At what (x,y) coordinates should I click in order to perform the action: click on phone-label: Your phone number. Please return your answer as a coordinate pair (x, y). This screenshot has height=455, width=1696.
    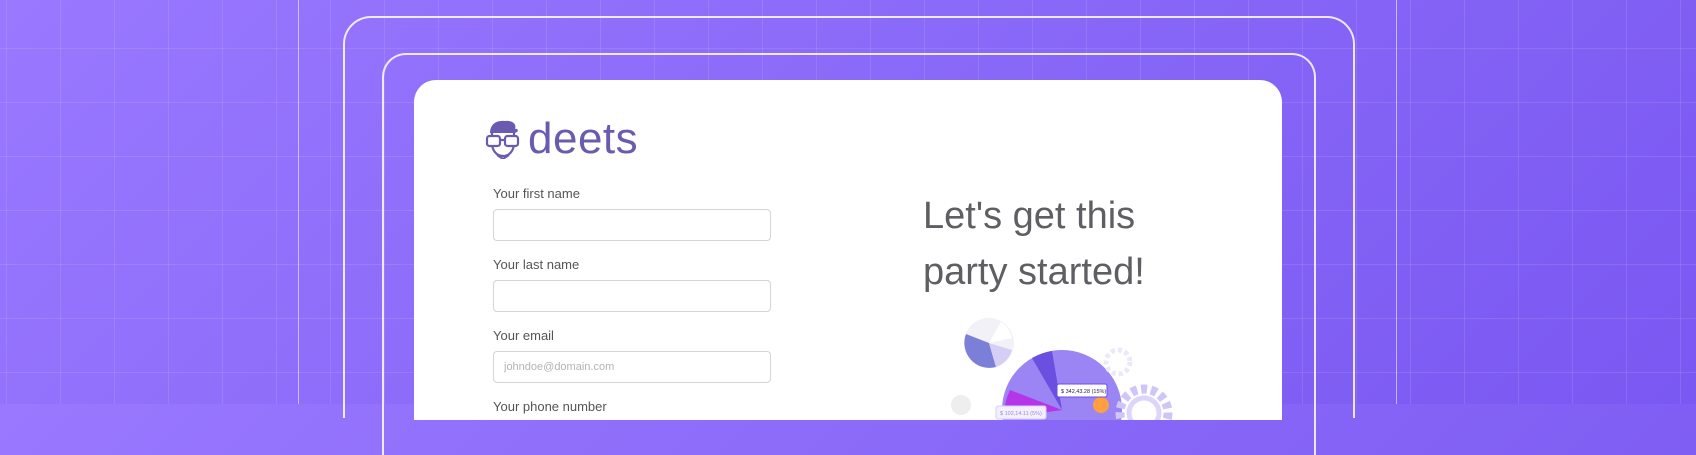
    Looking at the image, I should click on (550, 406).